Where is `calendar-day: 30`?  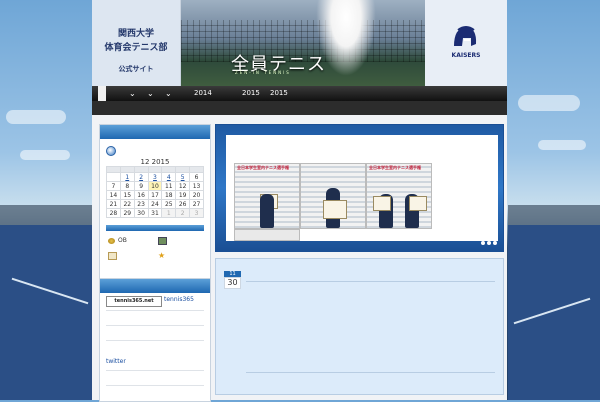 calendar-day: 30 is located at coordinates (141, 213).